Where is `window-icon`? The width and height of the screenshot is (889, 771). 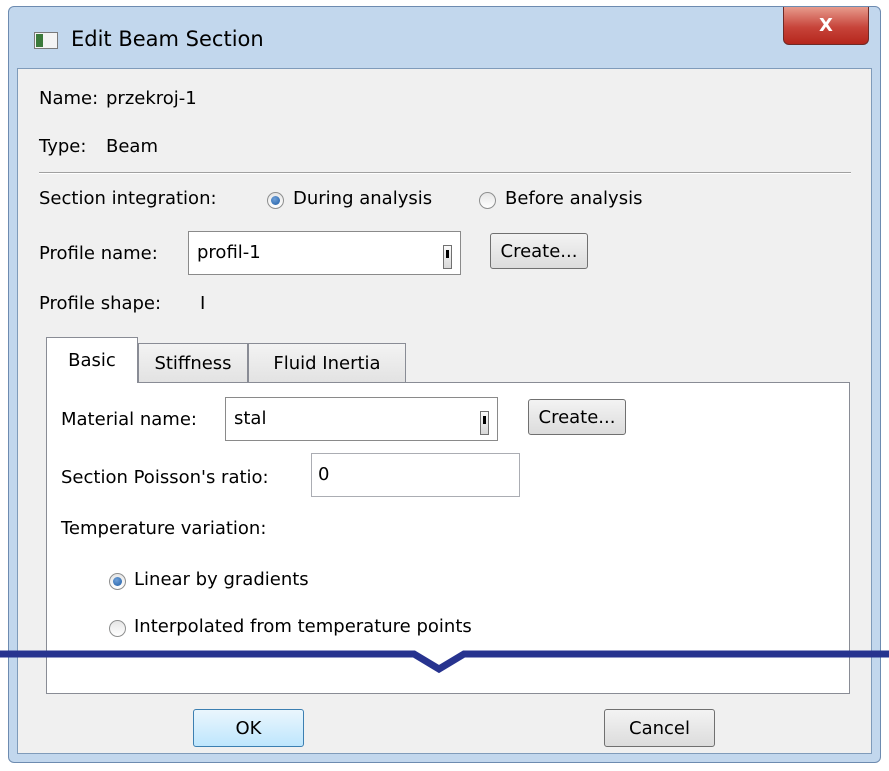
window-icon is located at coordinates (46, 40).